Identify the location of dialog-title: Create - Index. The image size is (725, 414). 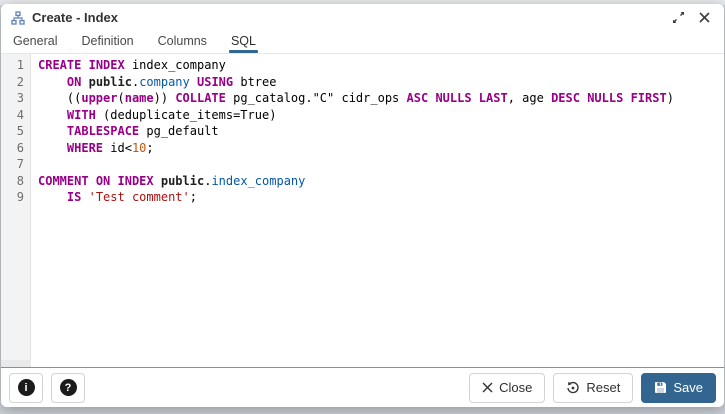
(75, 17).